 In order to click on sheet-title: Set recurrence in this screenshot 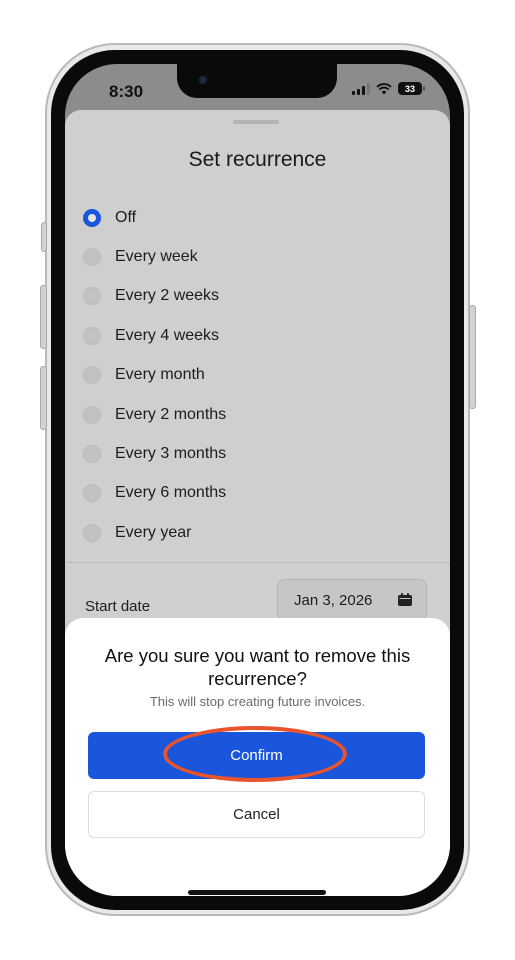, I will do `click(257, 159)`.